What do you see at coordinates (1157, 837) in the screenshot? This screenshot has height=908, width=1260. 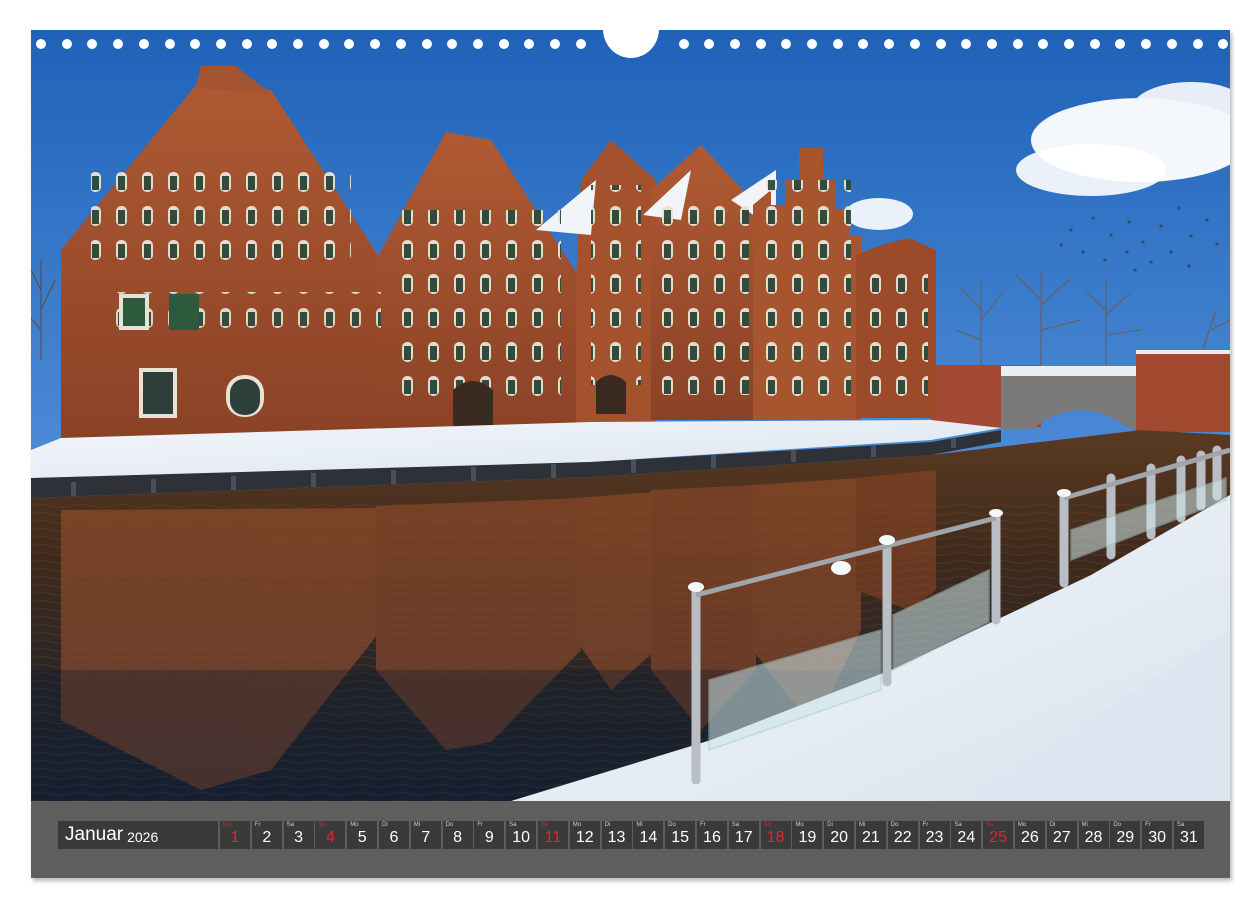 I see `day-number: 30` at bounding box center [1157, 837].